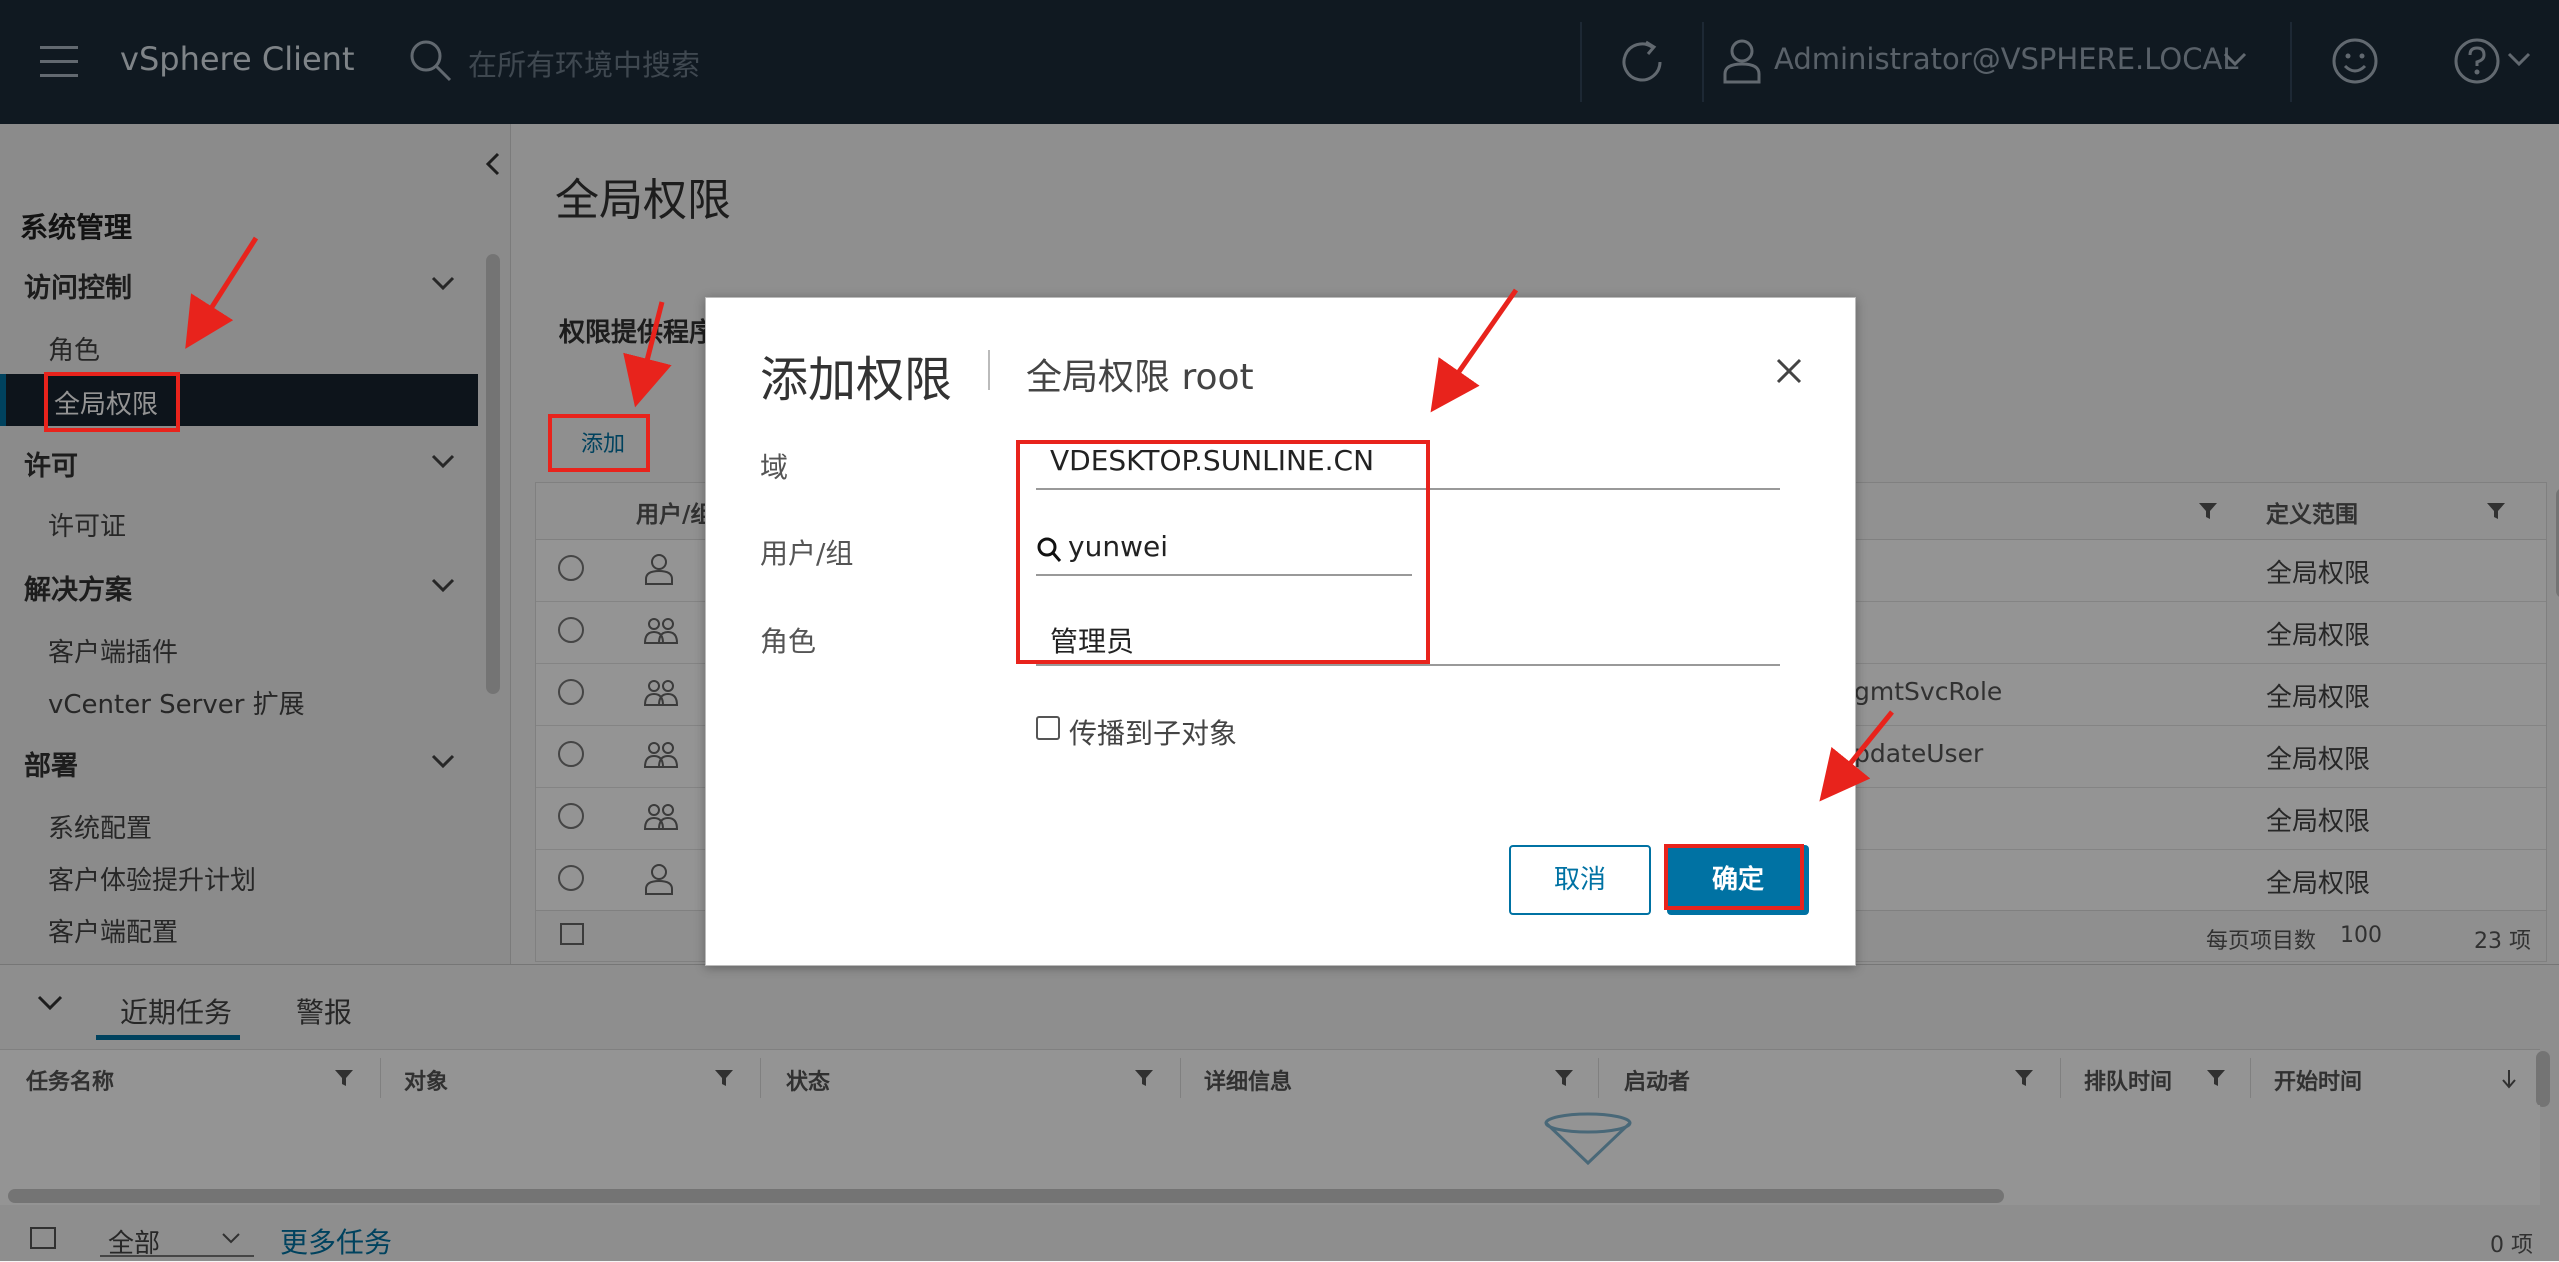  Describe the element at coordinates (1153, 732) in the screenshot. I see `propagate-label: 传播到子对象` at that location.